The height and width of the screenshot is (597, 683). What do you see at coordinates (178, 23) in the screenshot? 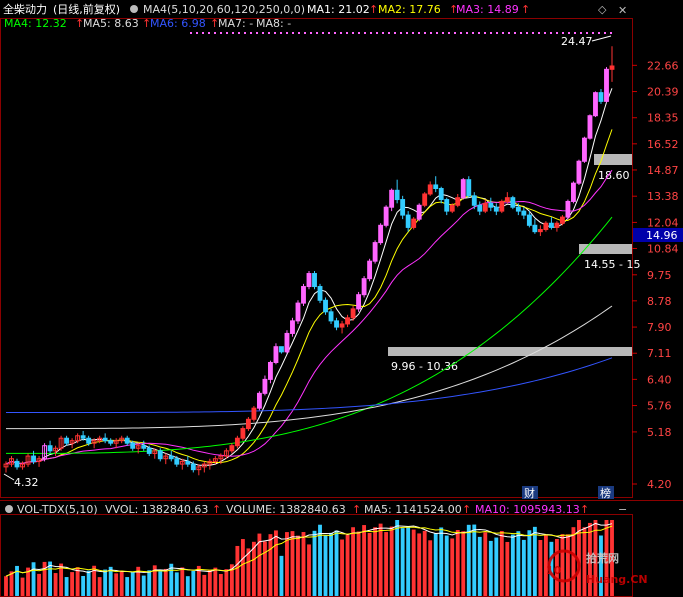
I see `ma6-value: MA6: 6.98` at bounding box center [178, 23].